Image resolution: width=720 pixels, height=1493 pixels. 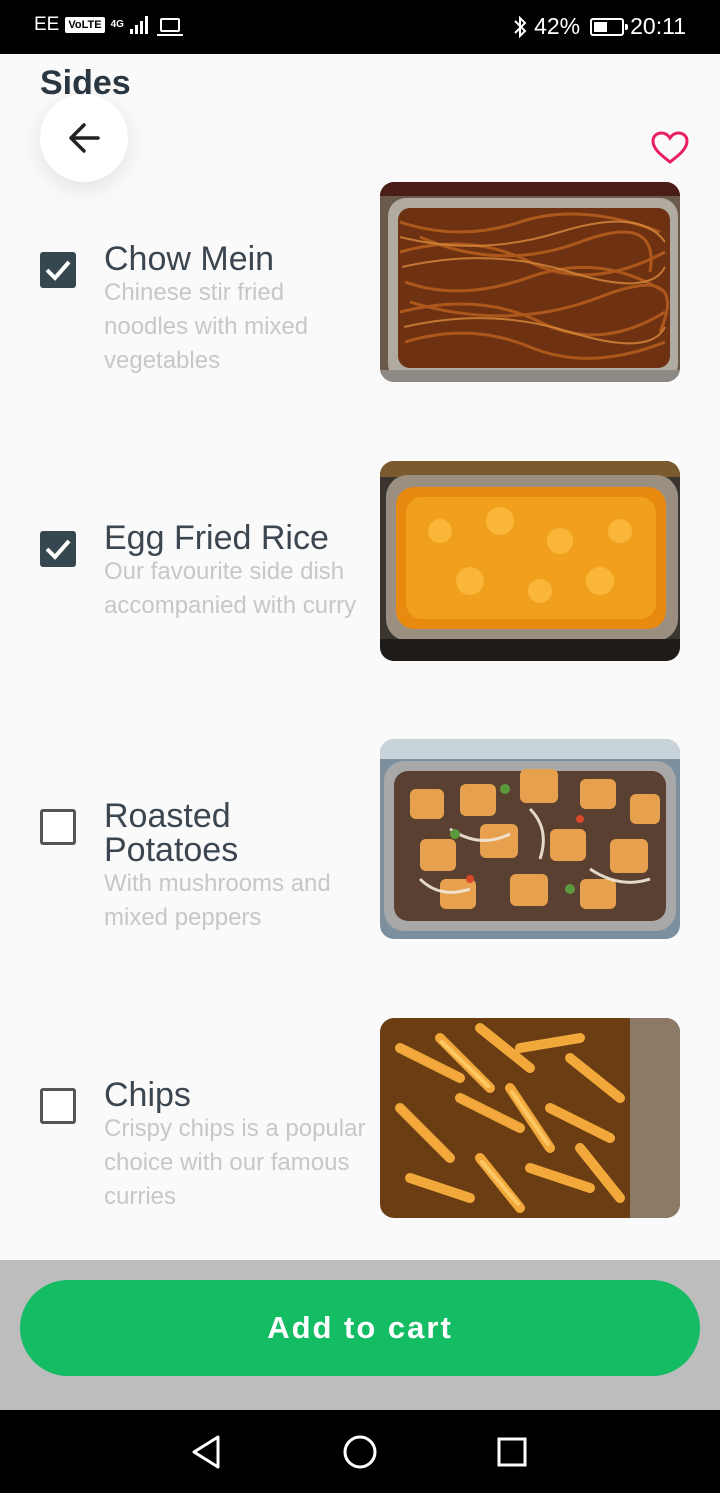 I want to click on egg-fried-rice-photo, so click(x=530, y=561).